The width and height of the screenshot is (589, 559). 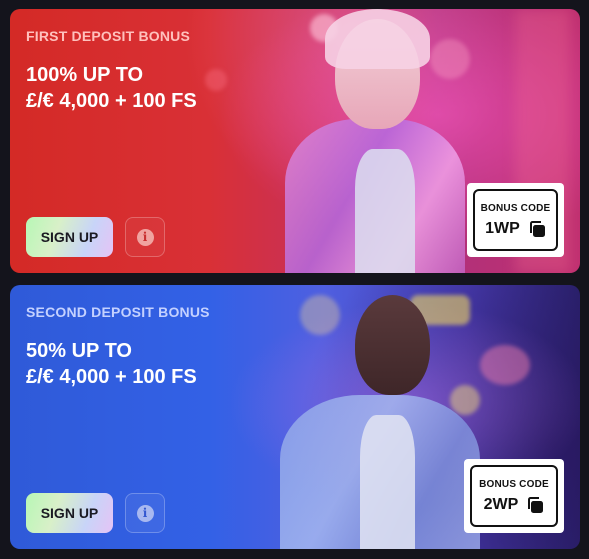 I want to click on bonus-code-copy: BONUS CODE 2WP, so click(x=514, y=496).